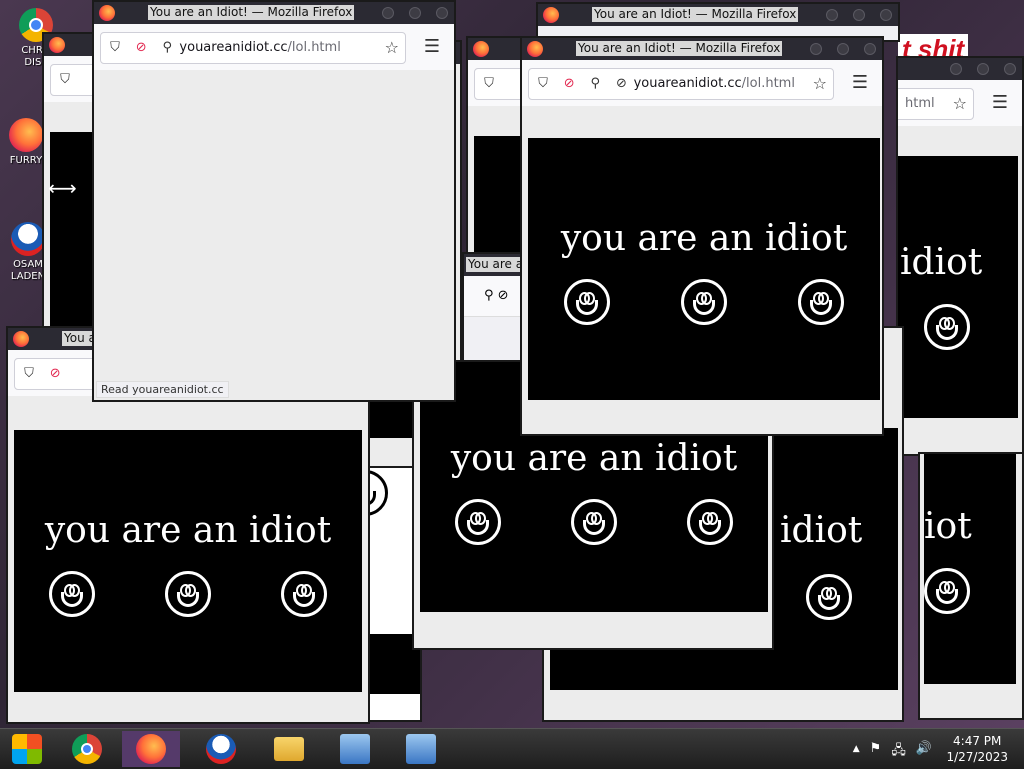 This screenshot has width=1024, height=769. Describe the element at coordinates (856, 753) in the screenshot. I see `show-hidden-icons-icon: ▲` at that location.